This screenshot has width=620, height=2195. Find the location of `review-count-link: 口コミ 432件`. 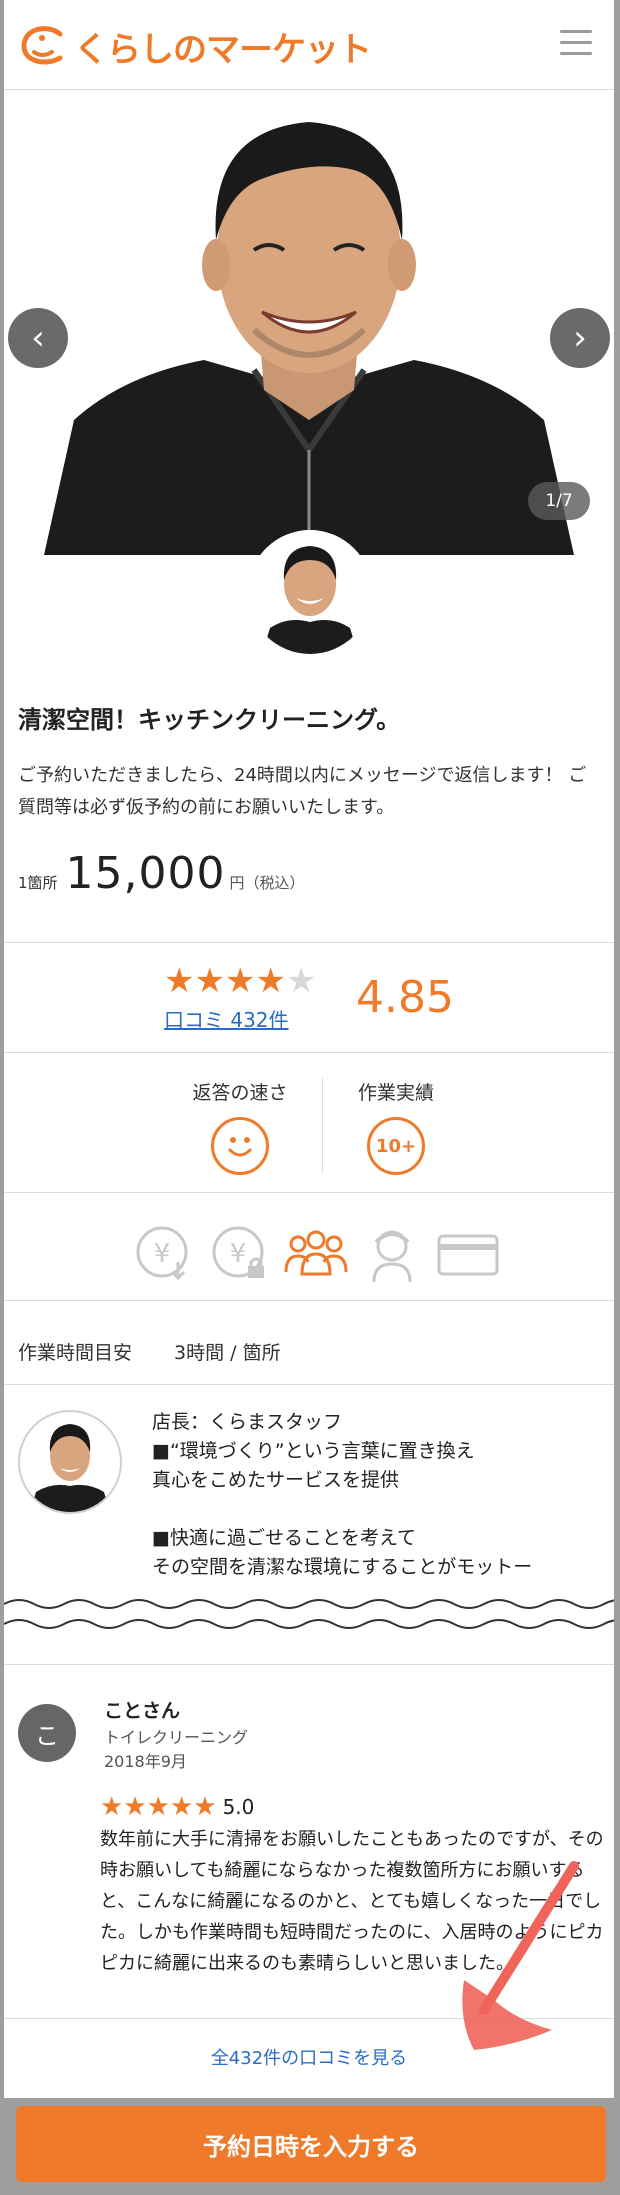

review-count-link: 口コミ 432件 is located at coordinates (226, 1018).